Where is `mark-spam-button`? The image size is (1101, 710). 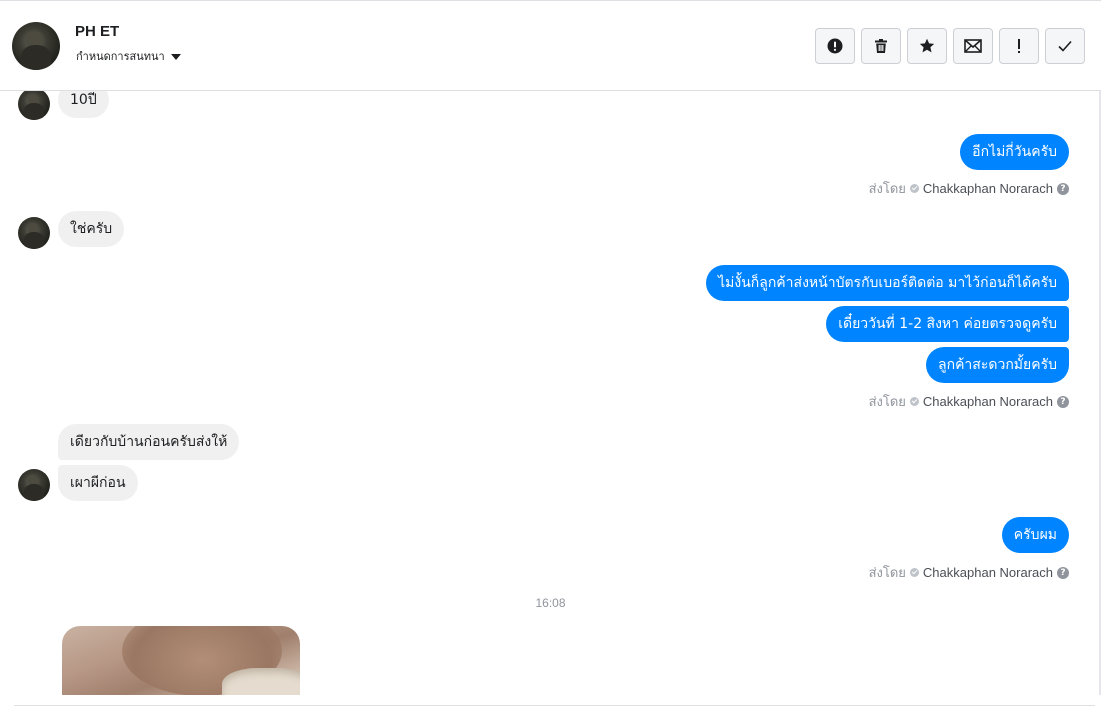
mark-spam-button is located at coordinates (835, 46).